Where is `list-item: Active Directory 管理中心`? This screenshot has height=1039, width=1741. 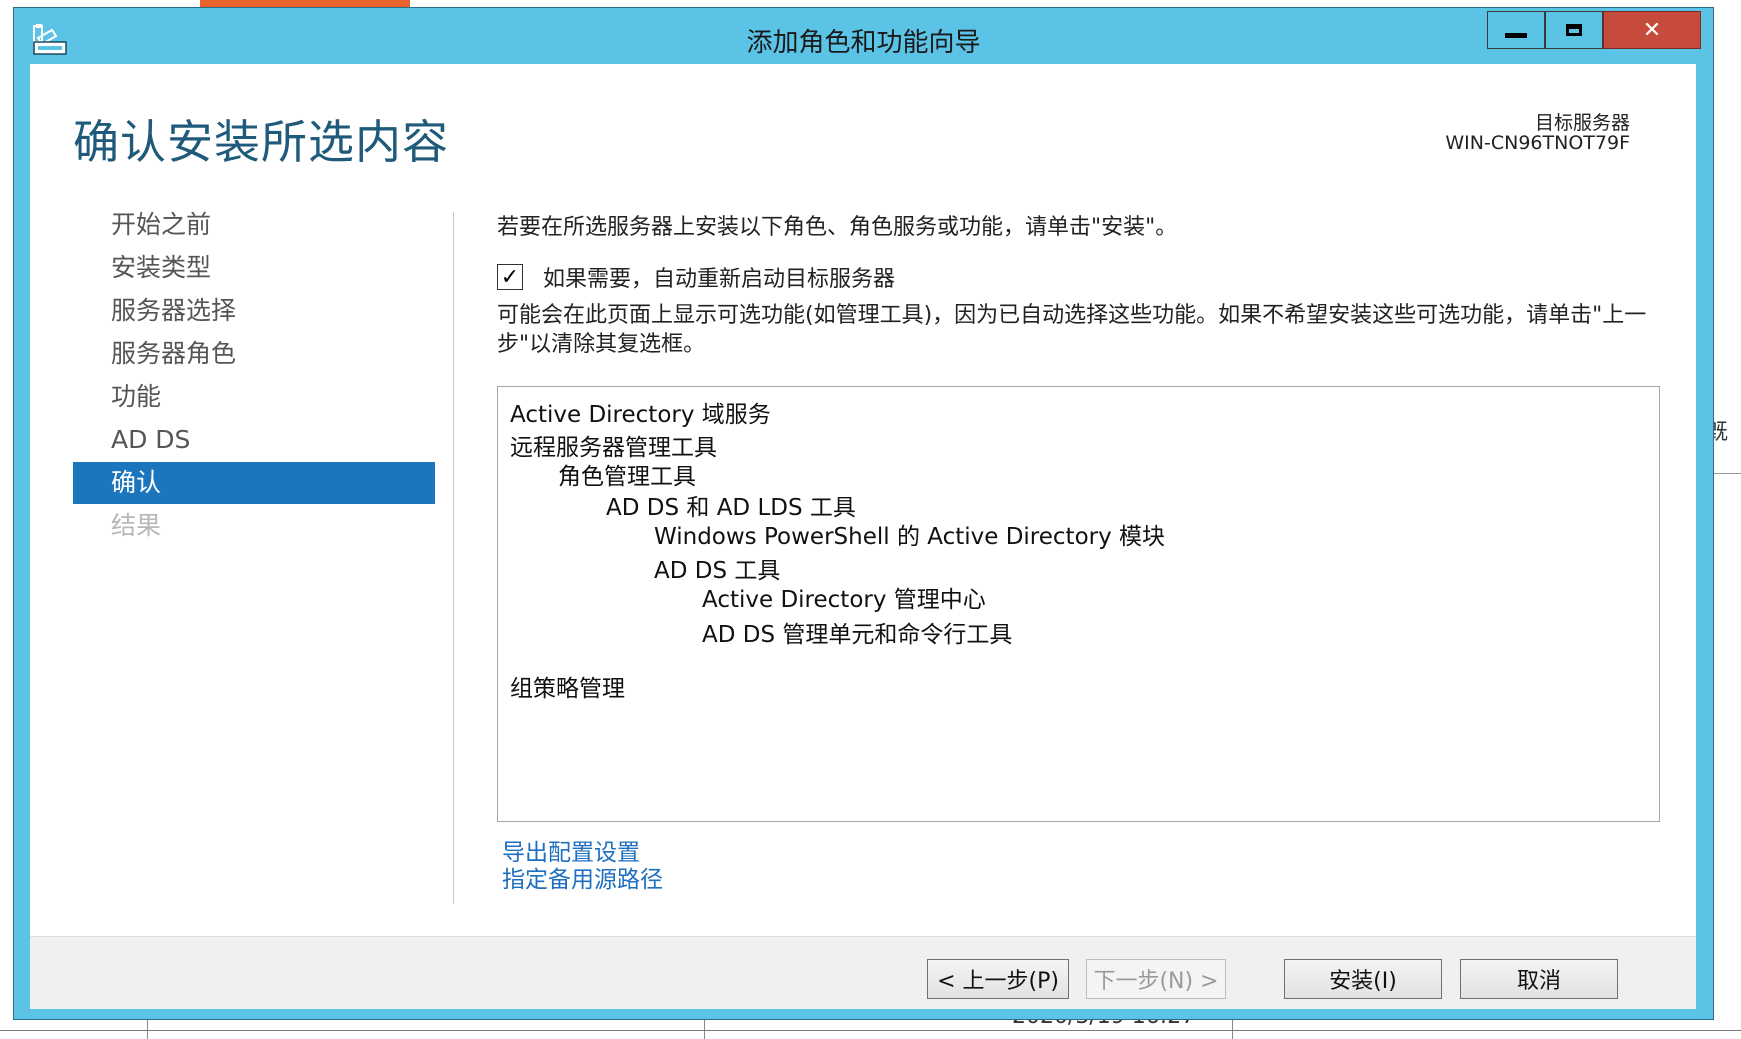 list-item: Active Directory 管理中心 is located at coordinates (844, 600).